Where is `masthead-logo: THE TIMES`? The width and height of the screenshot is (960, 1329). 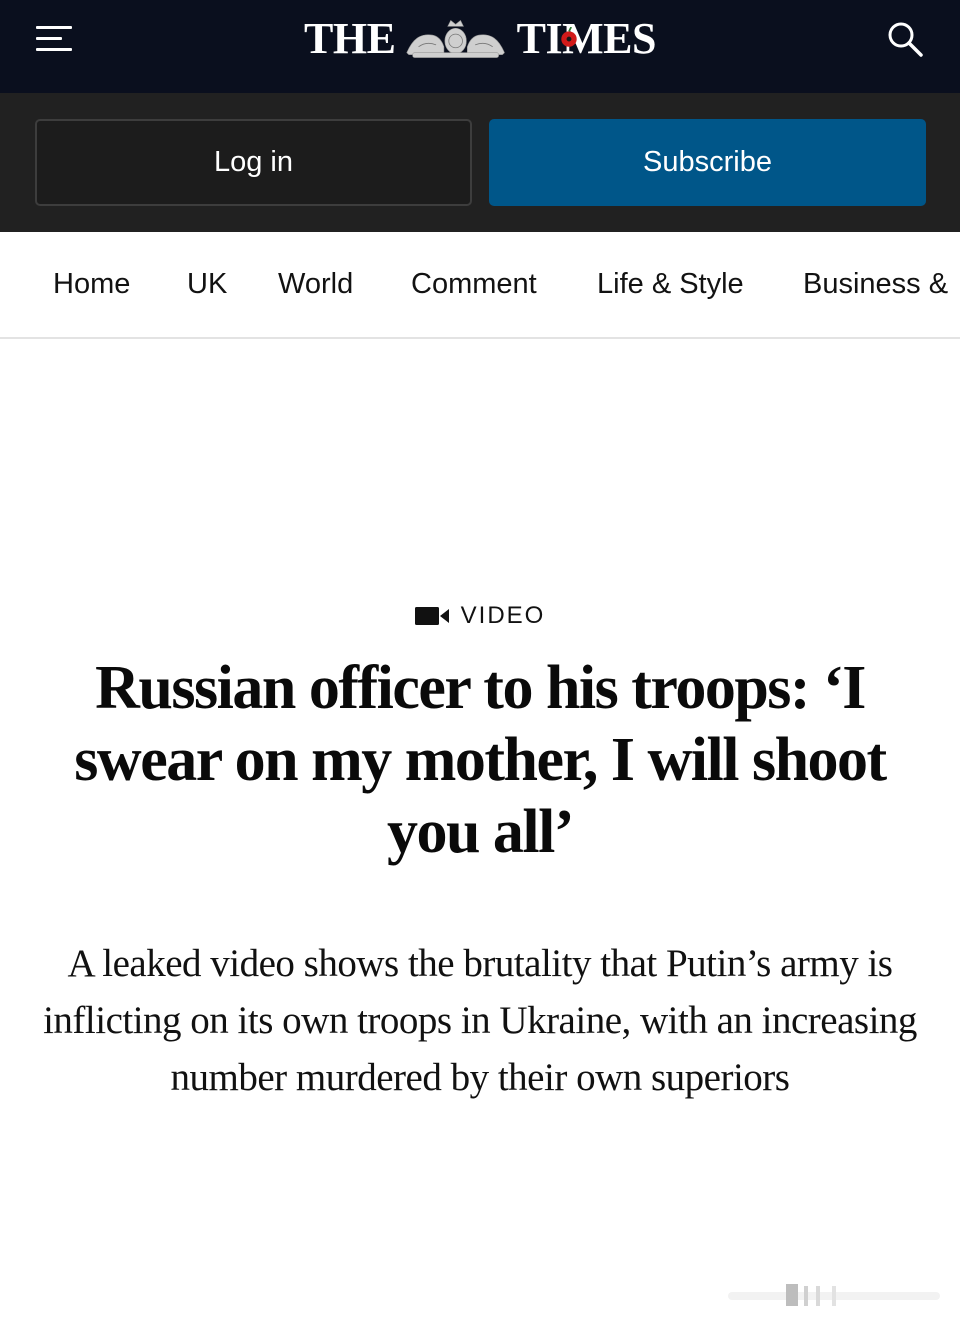 masthead-logo: THE TIMES is located at coordinates (480, 39).